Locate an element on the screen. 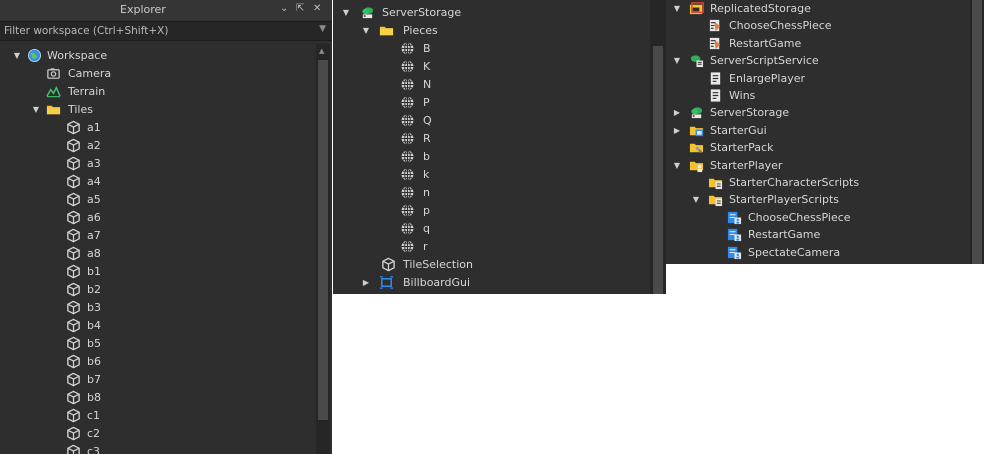 This screenshot has height=454, width=984. tree-item-label: Camera is located at coordinates (90, 73).